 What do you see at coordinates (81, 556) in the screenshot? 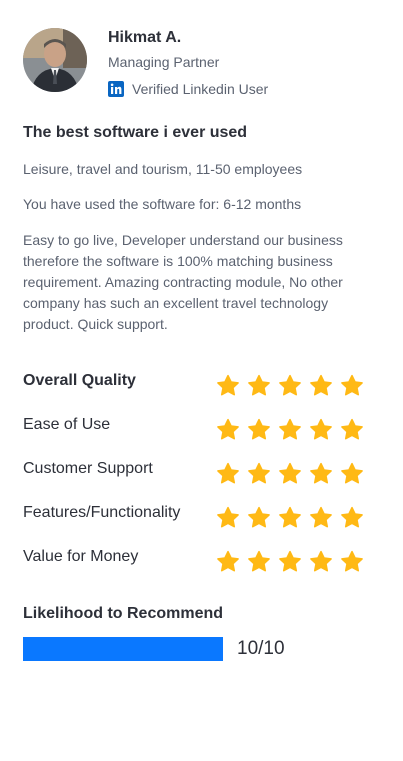
I see `rating-label: Value for Money` at bounding box center [81, 556].